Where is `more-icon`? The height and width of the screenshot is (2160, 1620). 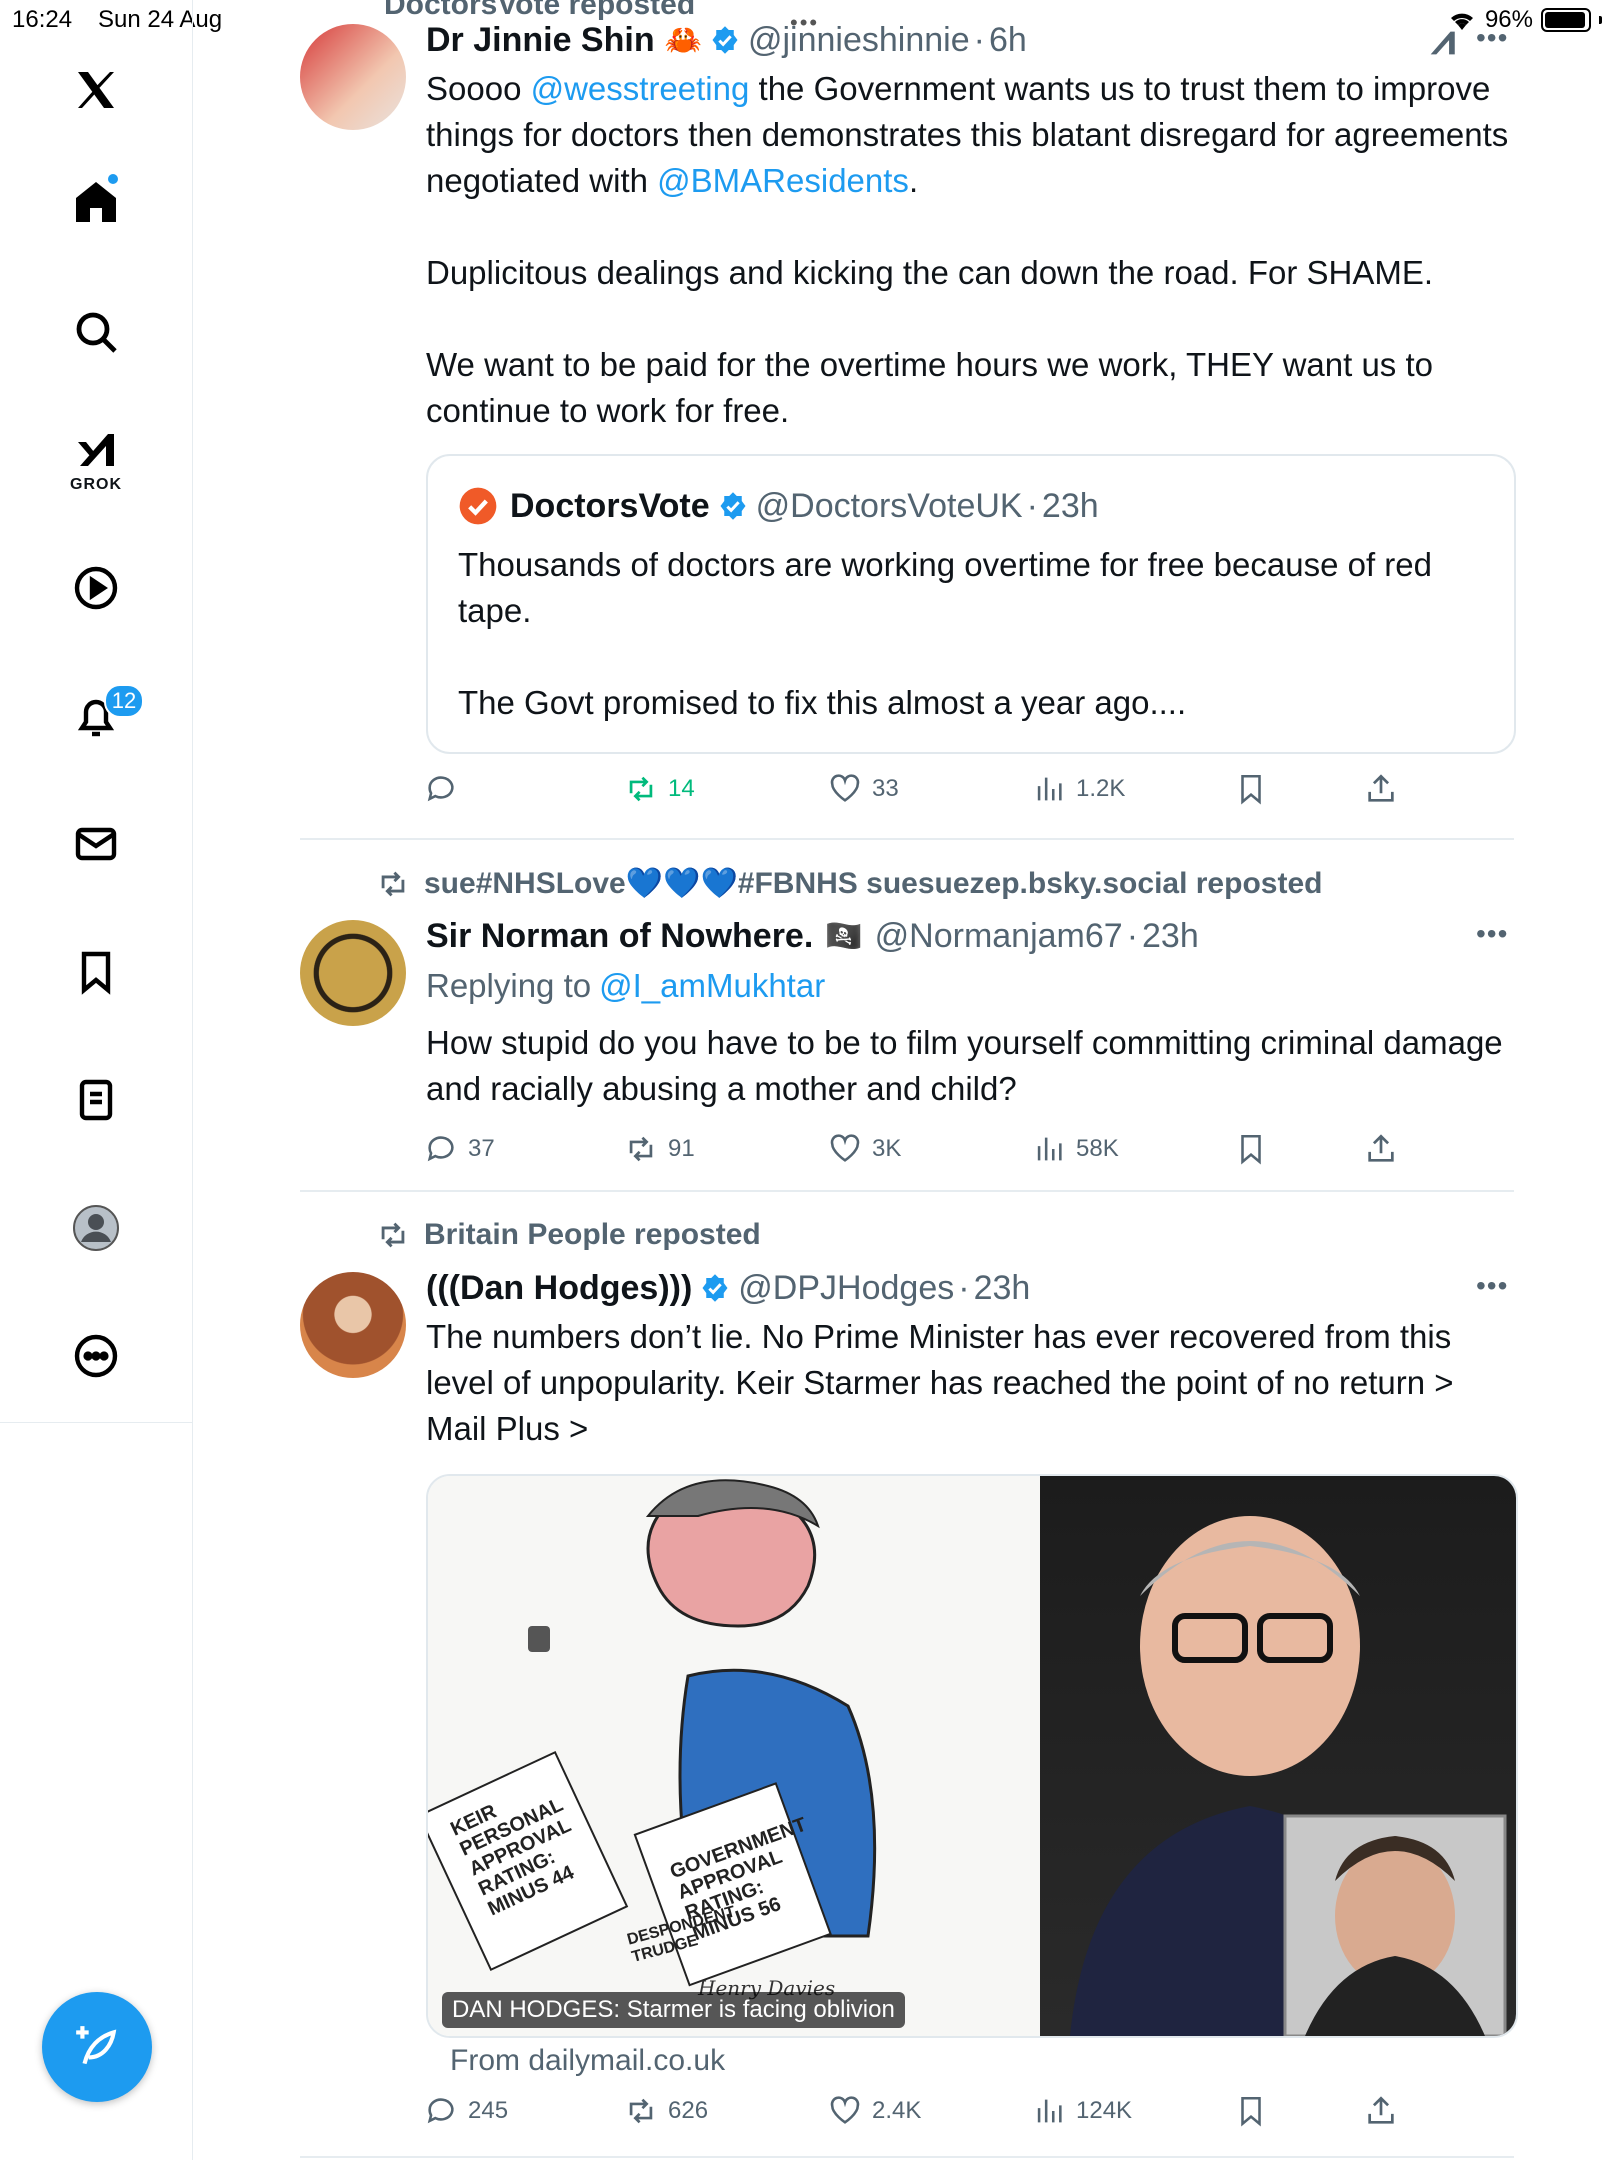 more-icon is located at coordinates (96, 1356).